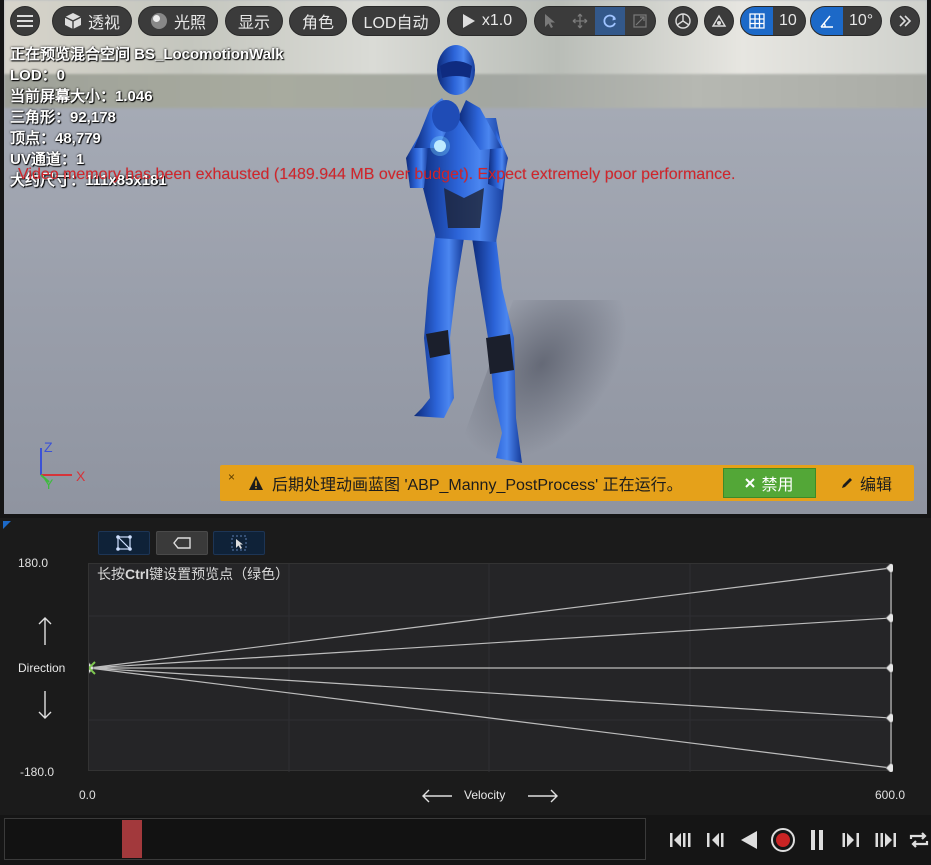  I want to click on disable-label: 禁用, so click(777, 485).